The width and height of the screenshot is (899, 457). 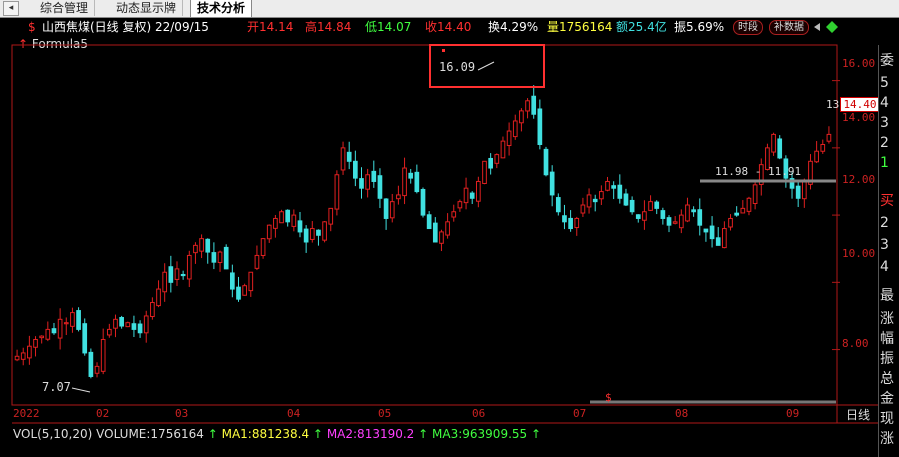 What do you see at coordinates (855, 343) in the screenshot?
I see `y-tick-8: 8.00` at bounding box center [855, 343].